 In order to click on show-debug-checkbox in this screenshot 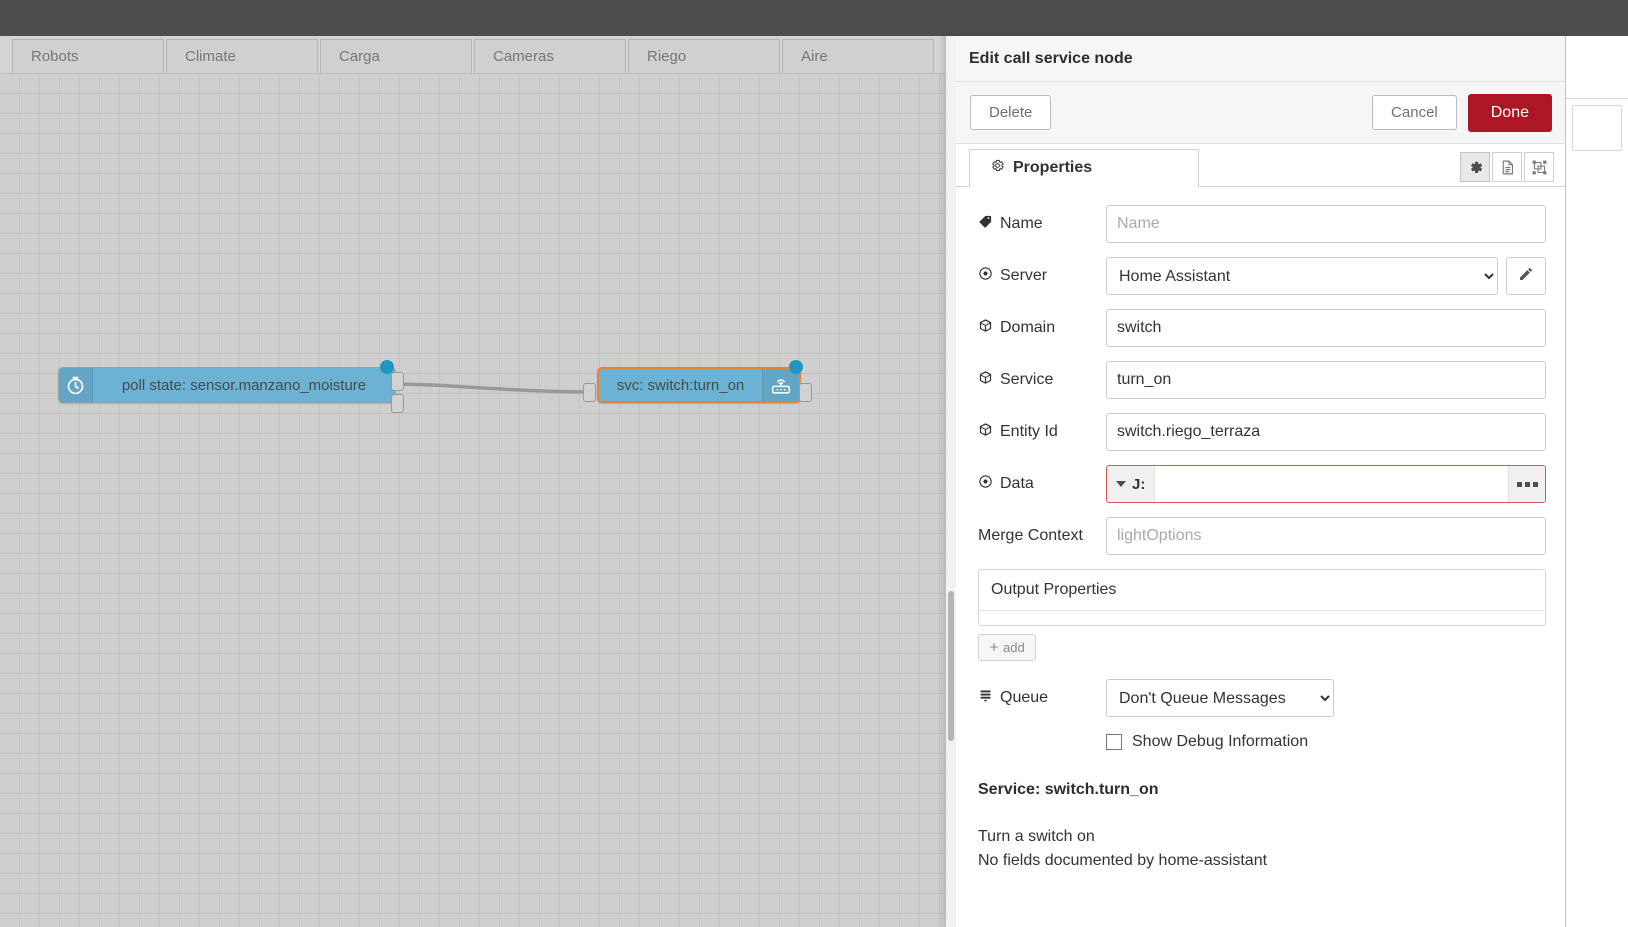, I will do `click(1114, 742)`.